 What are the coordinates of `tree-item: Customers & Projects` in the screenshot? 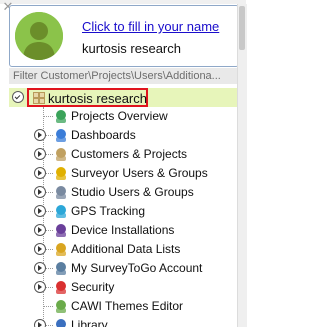 It's located at (123, 154).